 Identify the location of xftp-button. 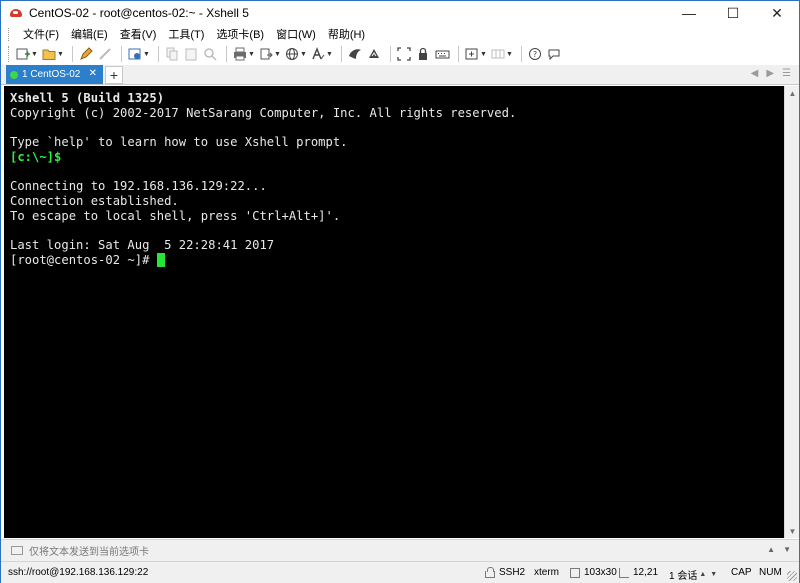
(355, 54).